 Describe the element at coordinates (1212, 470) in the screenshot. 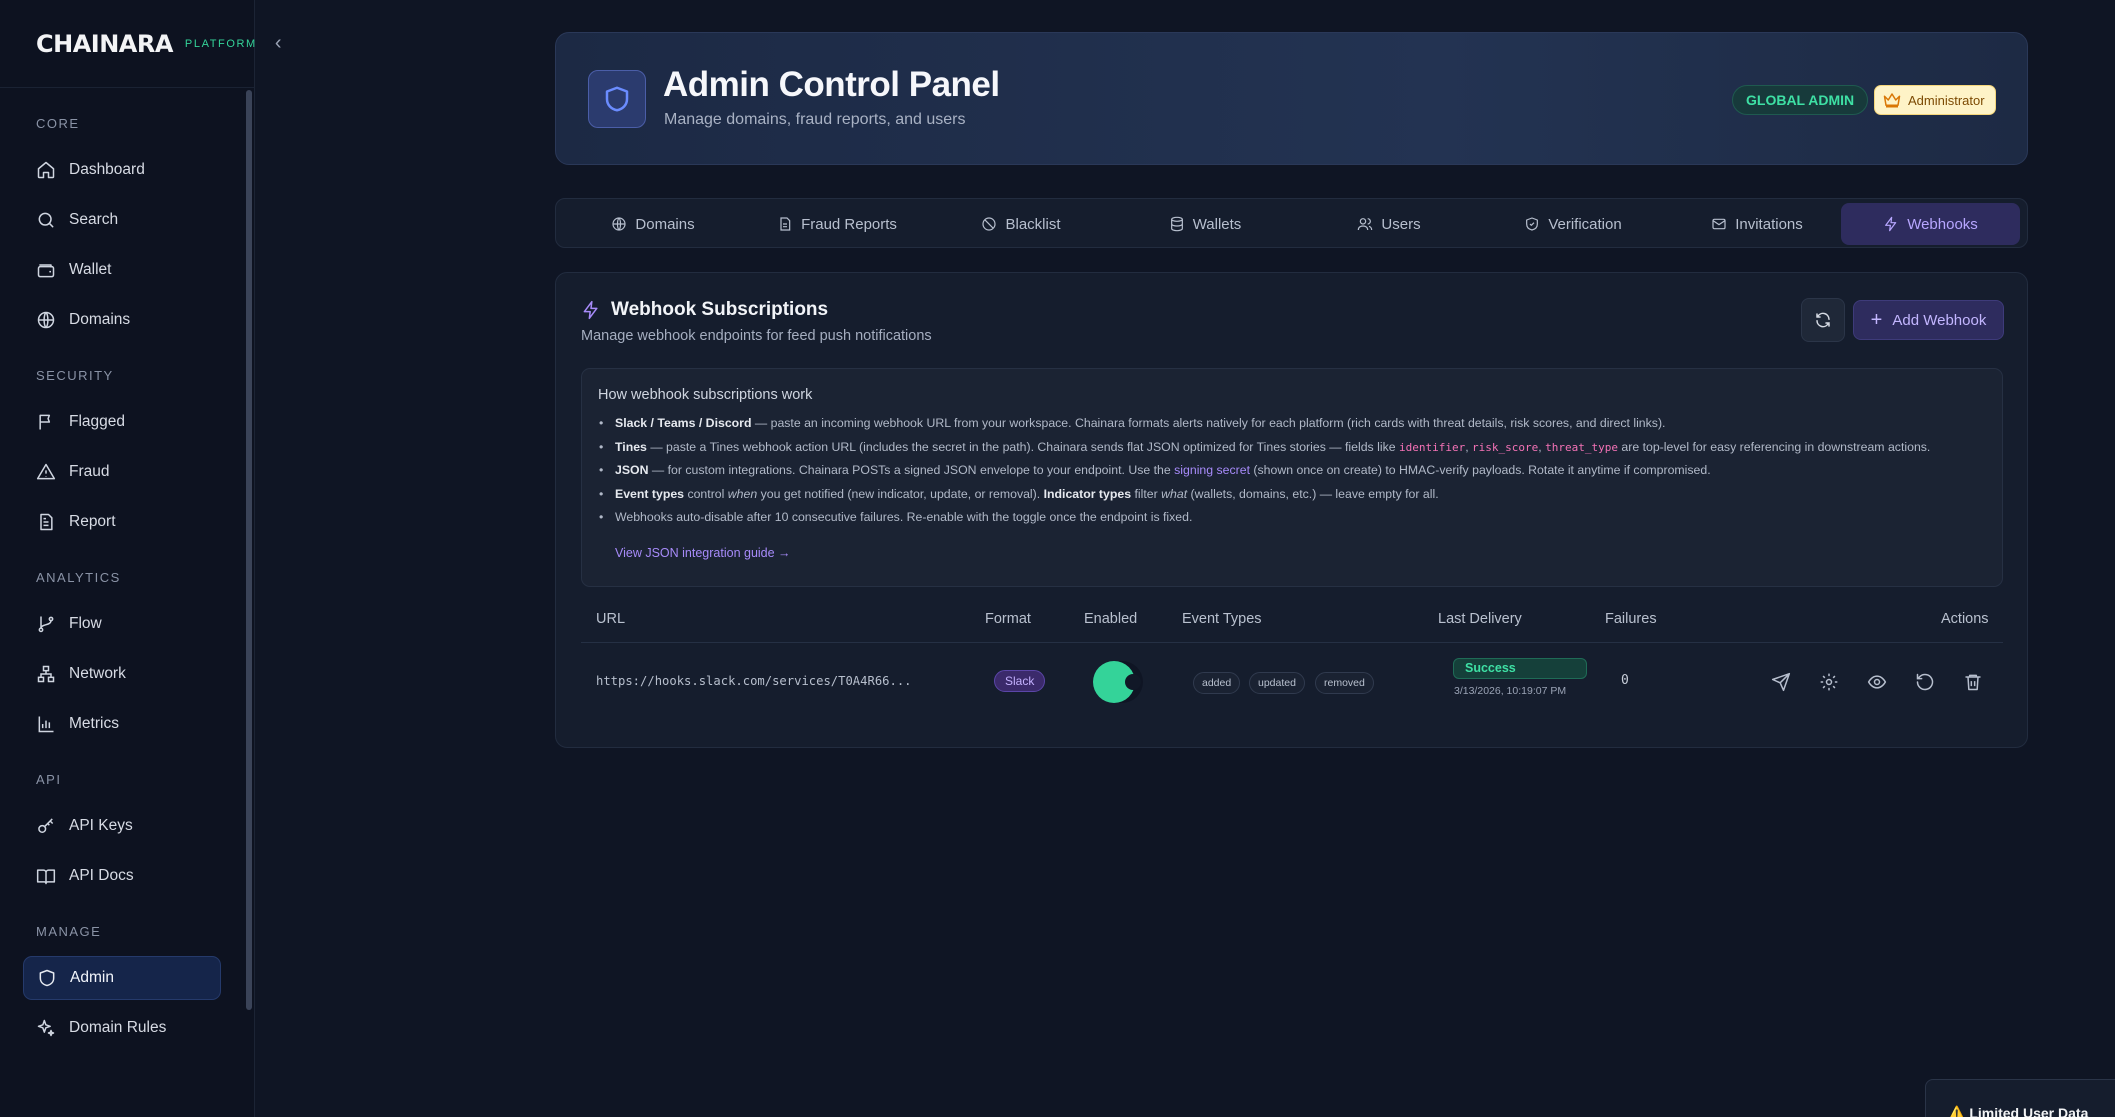

I see `signing-secret-link: signing secret` at that location.